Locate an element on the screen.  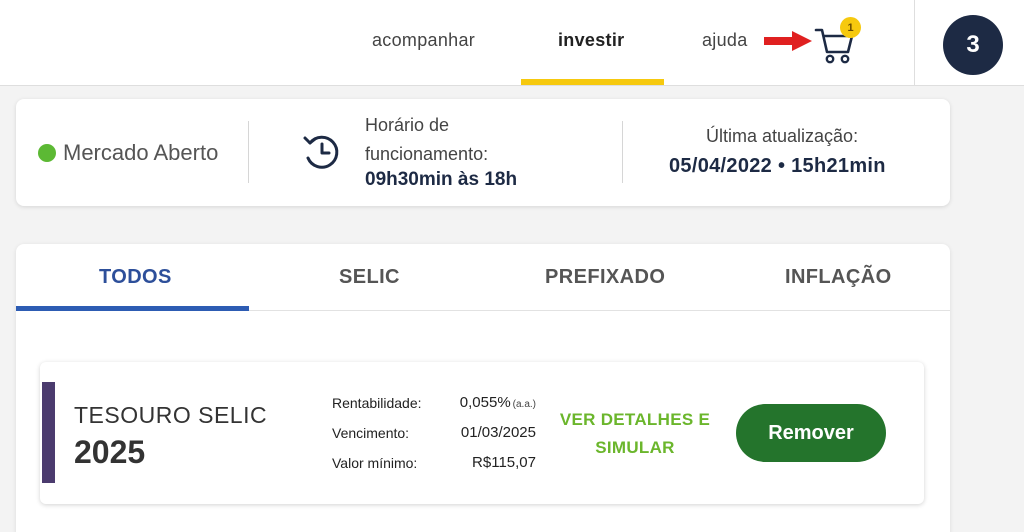
nav-divider is located at coordinates (914, 43).